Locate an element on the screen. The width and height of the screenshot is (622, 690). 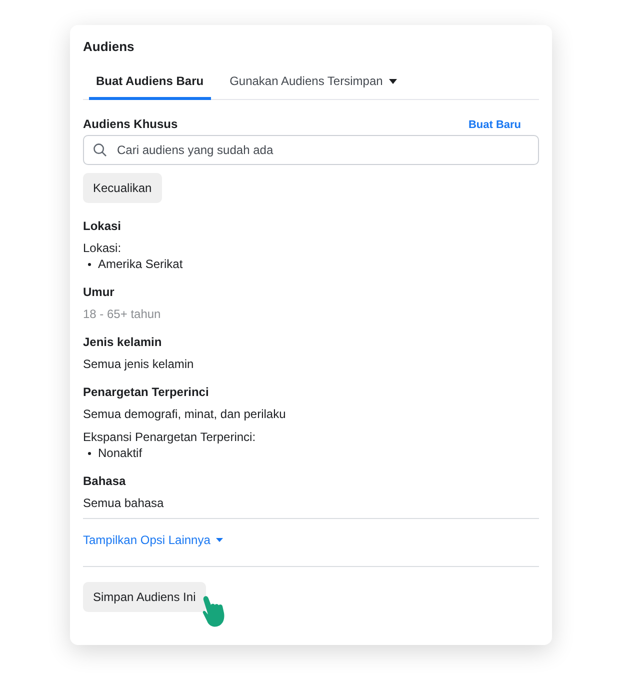
section-value: Ekspansi Penargetan Terperinci: is located at coordinates (170, 437).